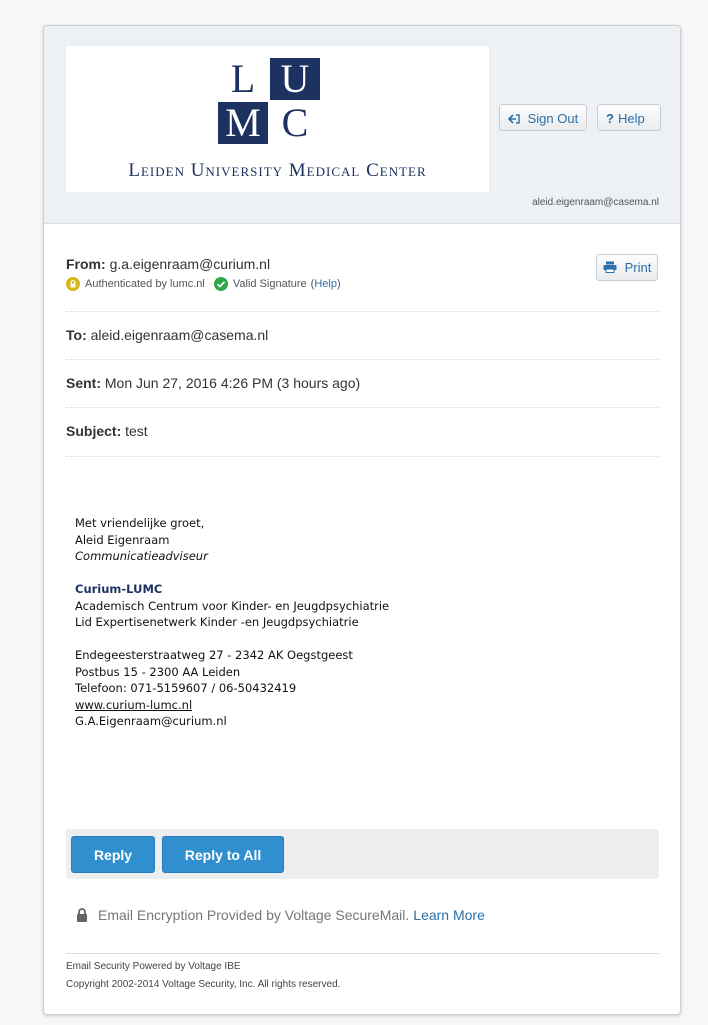  Describe the element at coordinates (179, 335) in the screenshot. I see `to-value: aleid.eigenraam@casema.nl` at that location.